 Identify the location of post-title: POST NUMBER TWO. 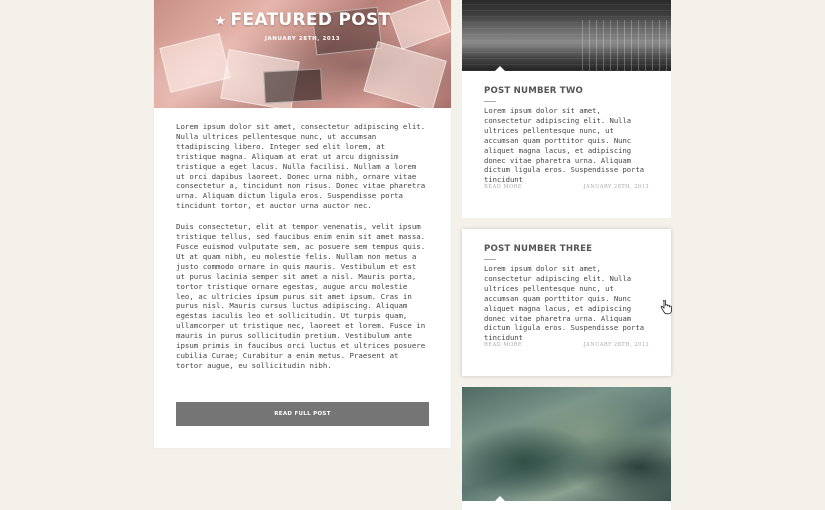
(566, 91).